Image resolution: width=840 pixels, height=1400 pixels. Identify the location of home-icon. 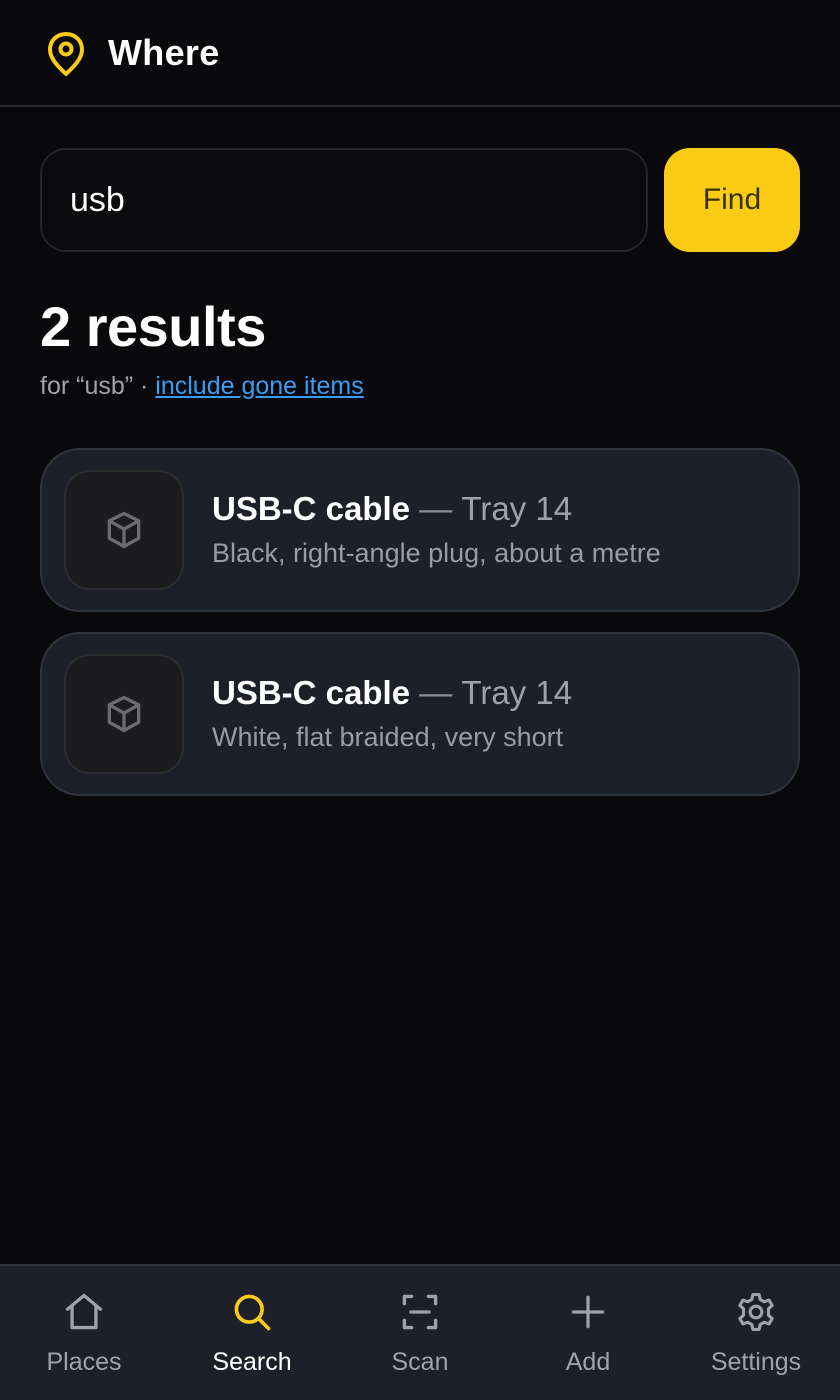
(84, 1311).